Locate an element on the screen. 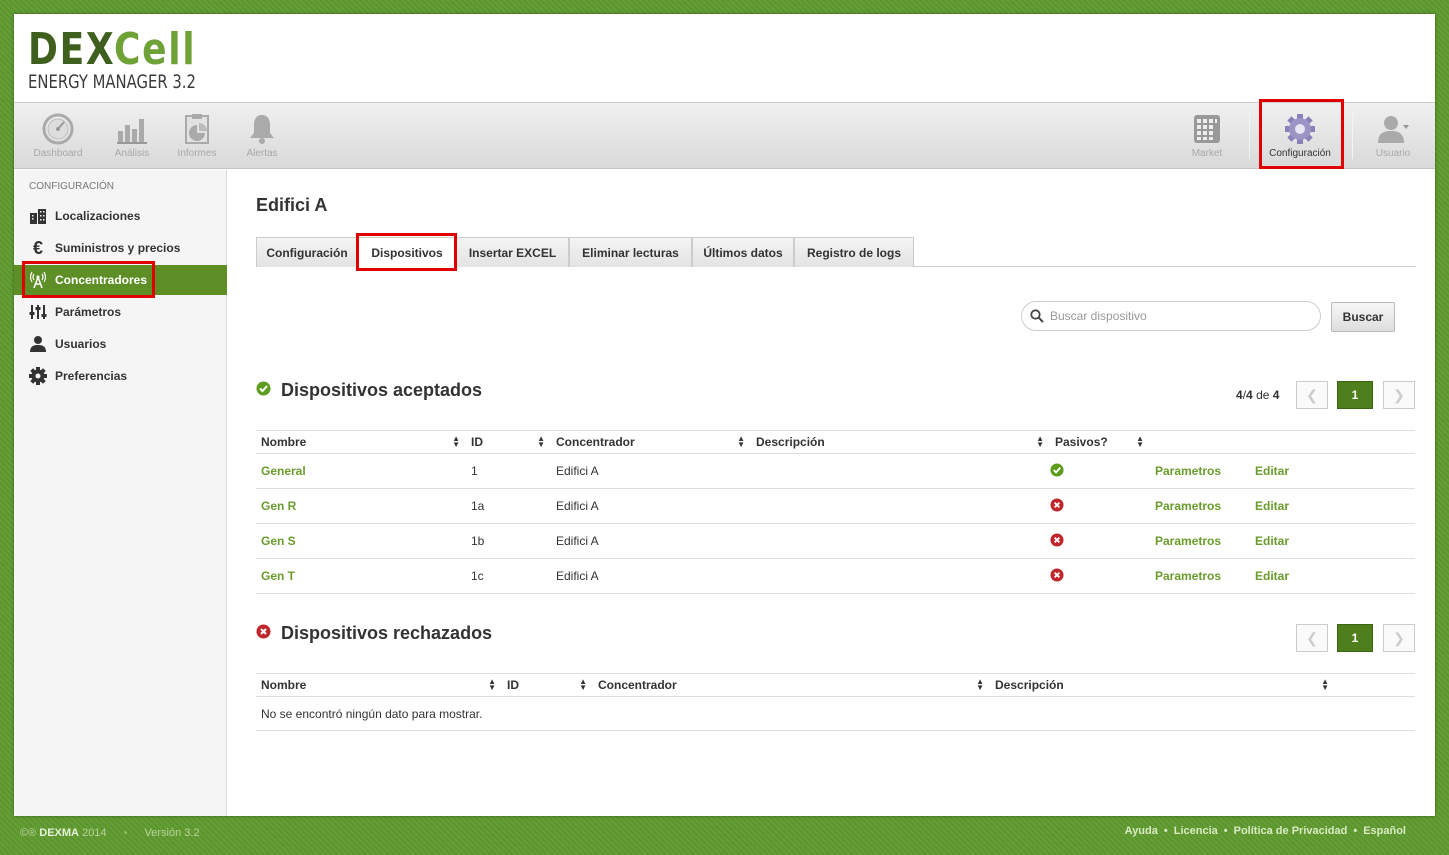 Image resolution: width=1449 pixels, height=855 pixels. bar-chart-icon is located at coordinates (132, 131).